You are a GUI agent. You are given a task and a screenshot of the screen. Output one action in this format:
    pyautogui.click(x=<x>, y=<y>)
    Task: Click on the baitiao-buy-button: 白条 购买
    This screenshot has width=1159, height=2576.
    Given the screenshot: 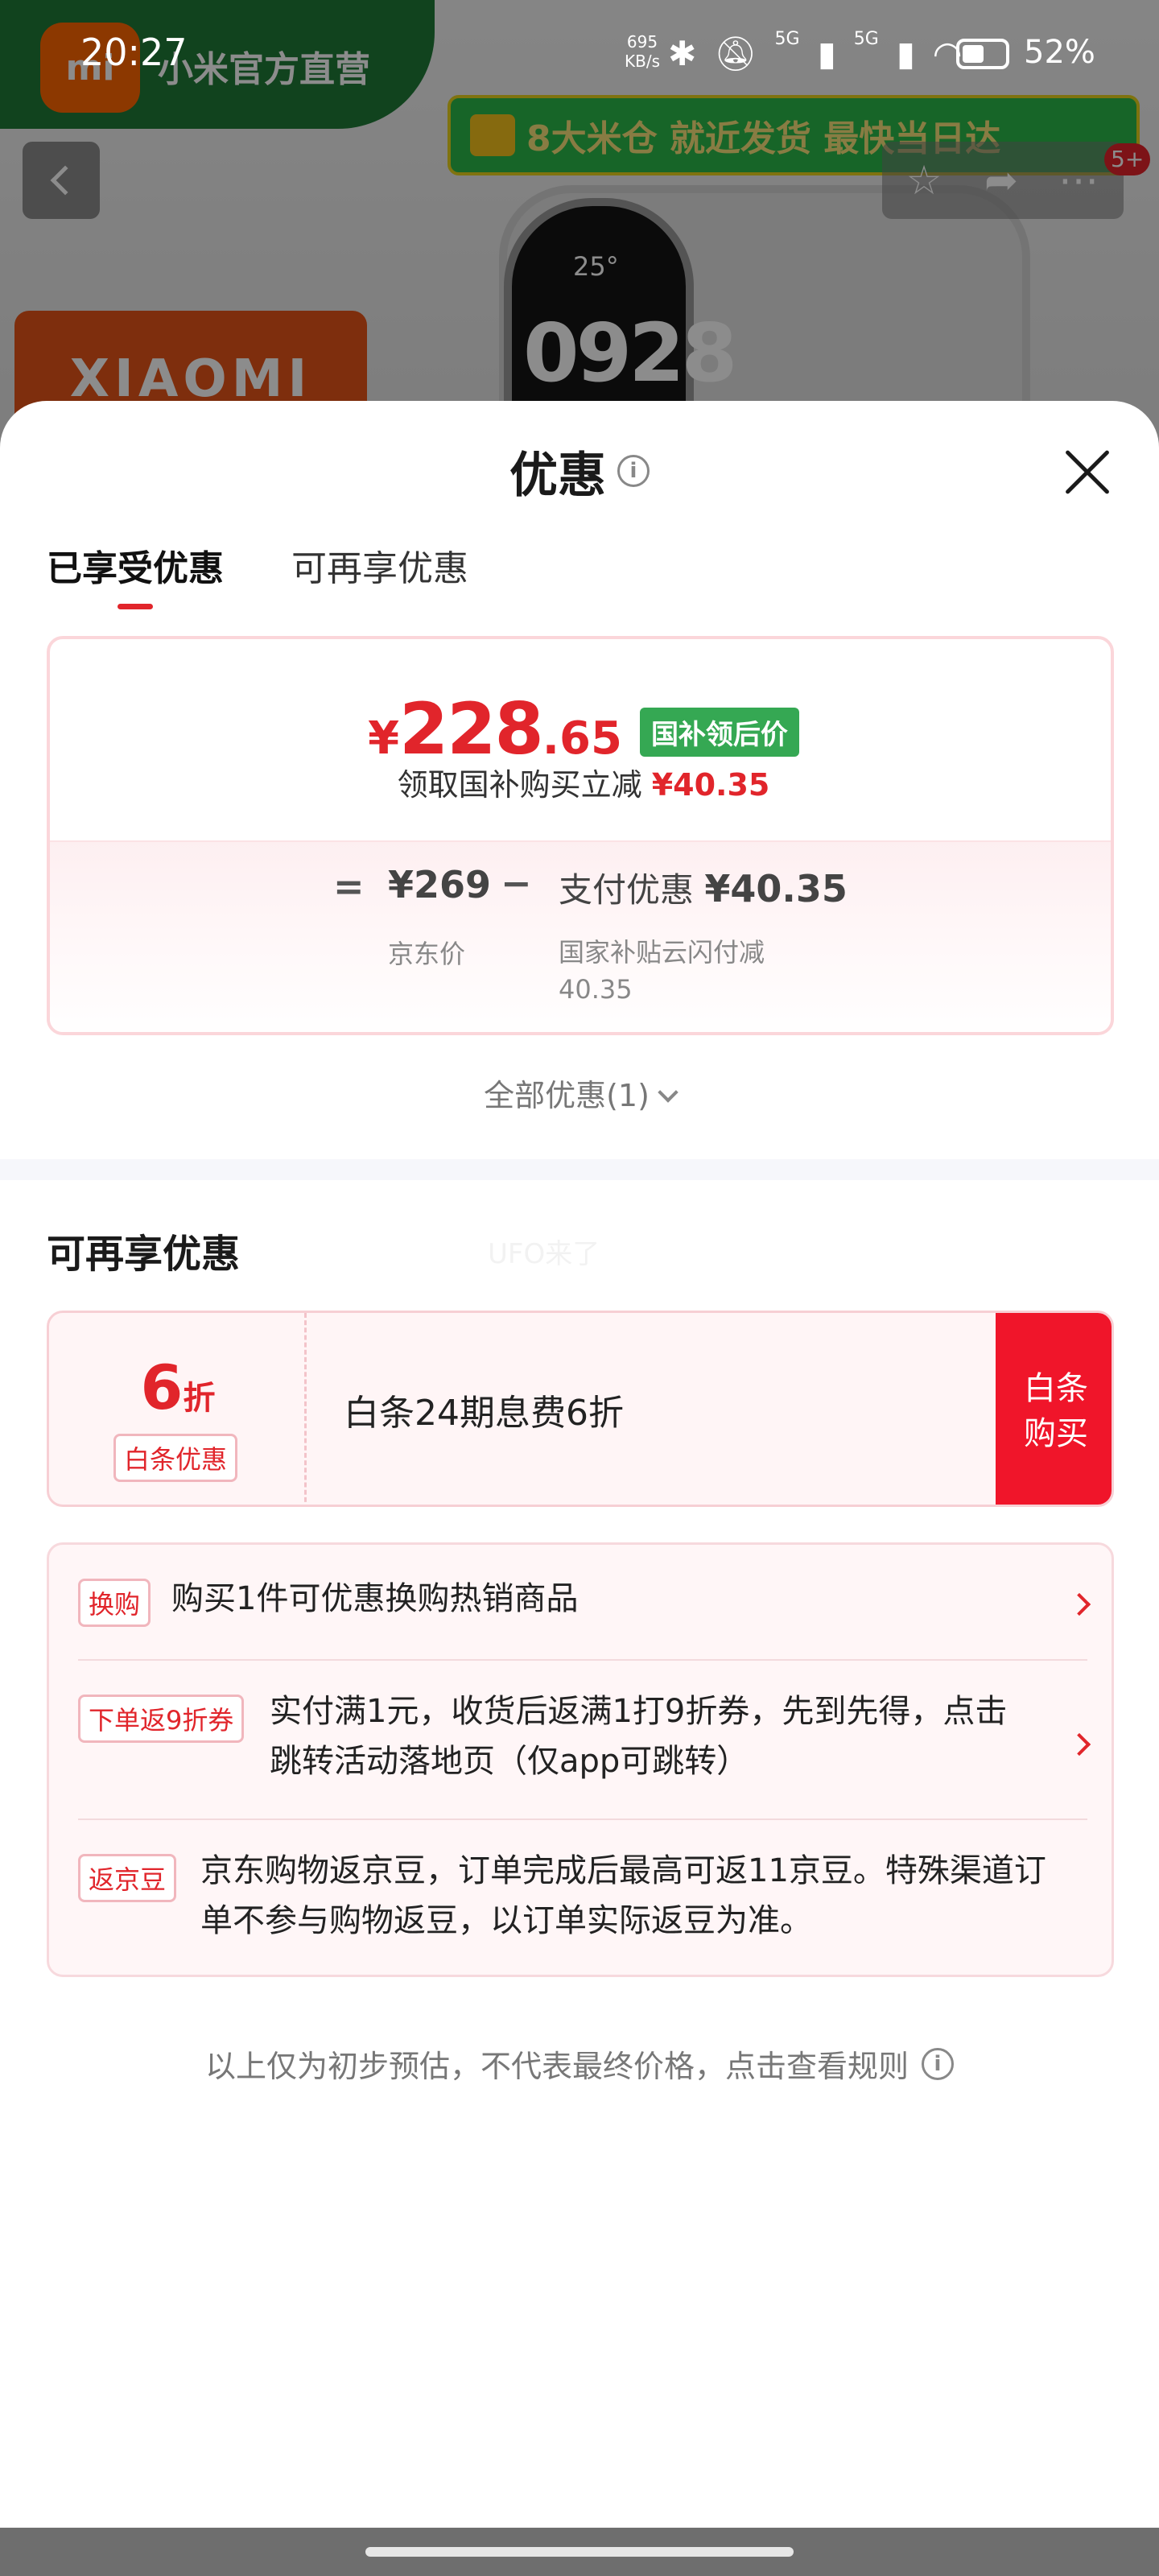 What is the action you would take?
    pyautogui.click(x=1054, y=1409)
    